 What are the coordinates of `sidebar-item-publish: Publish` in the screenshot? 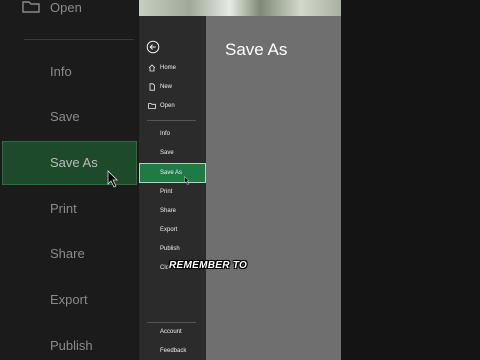 It's located at (172, 249).